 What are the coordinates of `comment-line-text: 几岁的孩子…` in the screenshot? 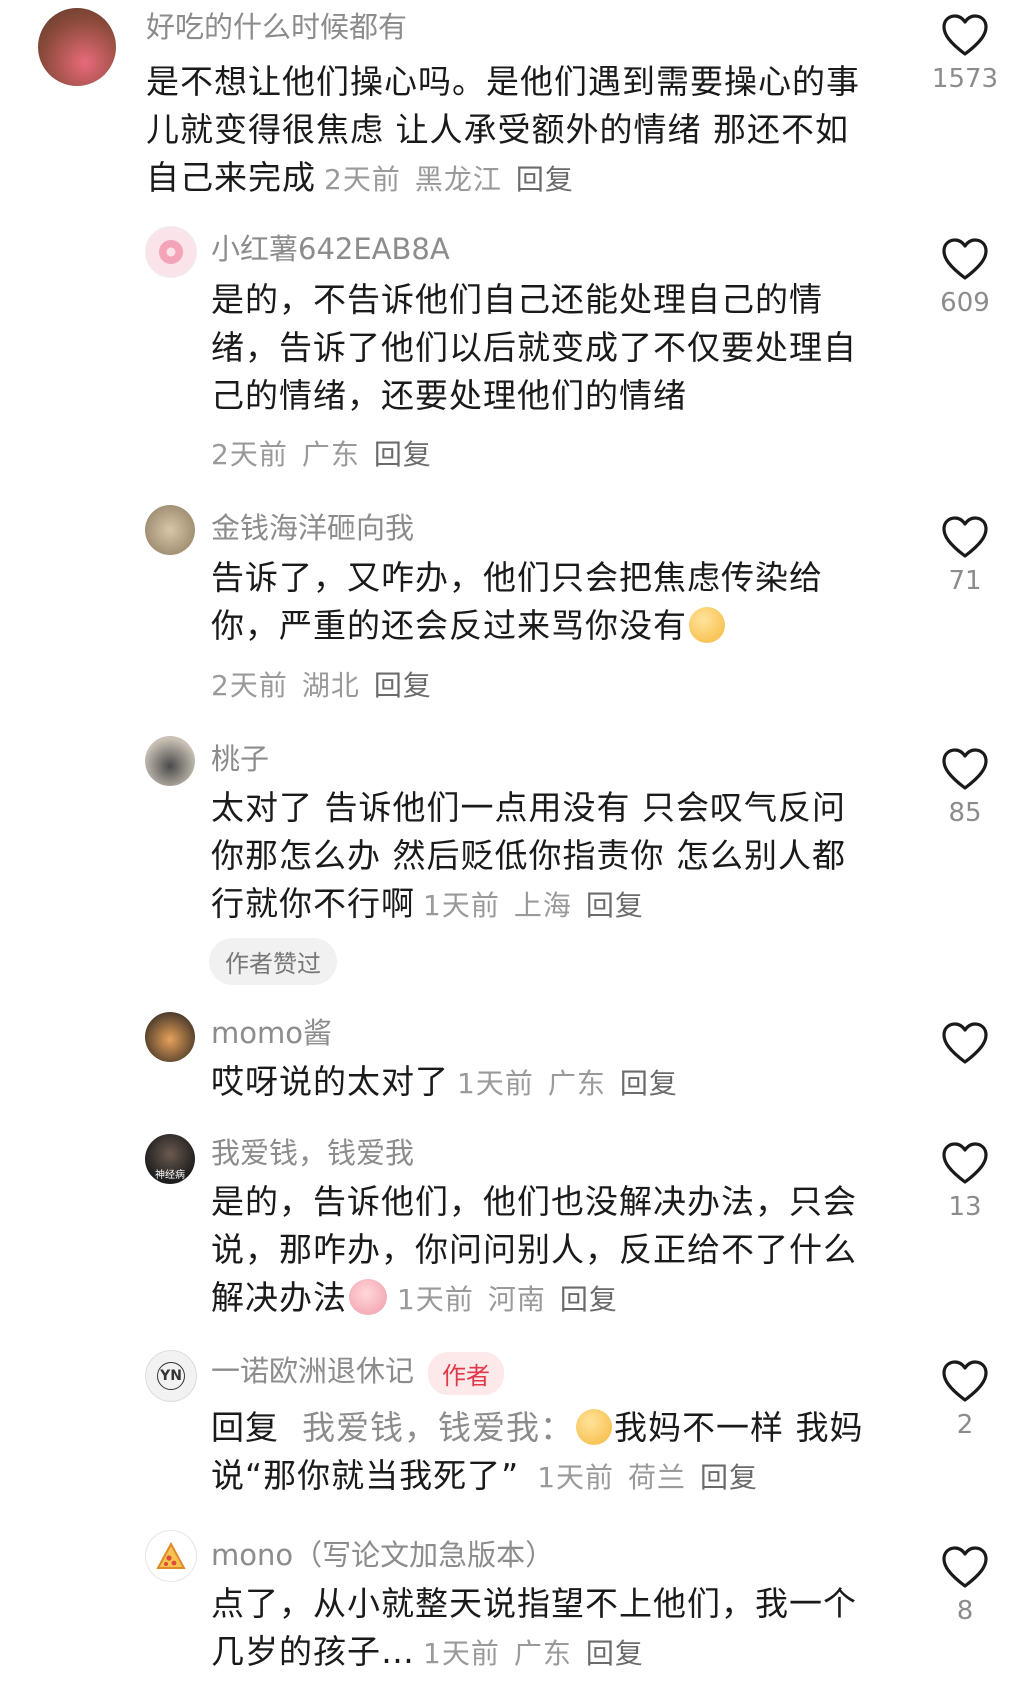 It's located at (313, 1651).